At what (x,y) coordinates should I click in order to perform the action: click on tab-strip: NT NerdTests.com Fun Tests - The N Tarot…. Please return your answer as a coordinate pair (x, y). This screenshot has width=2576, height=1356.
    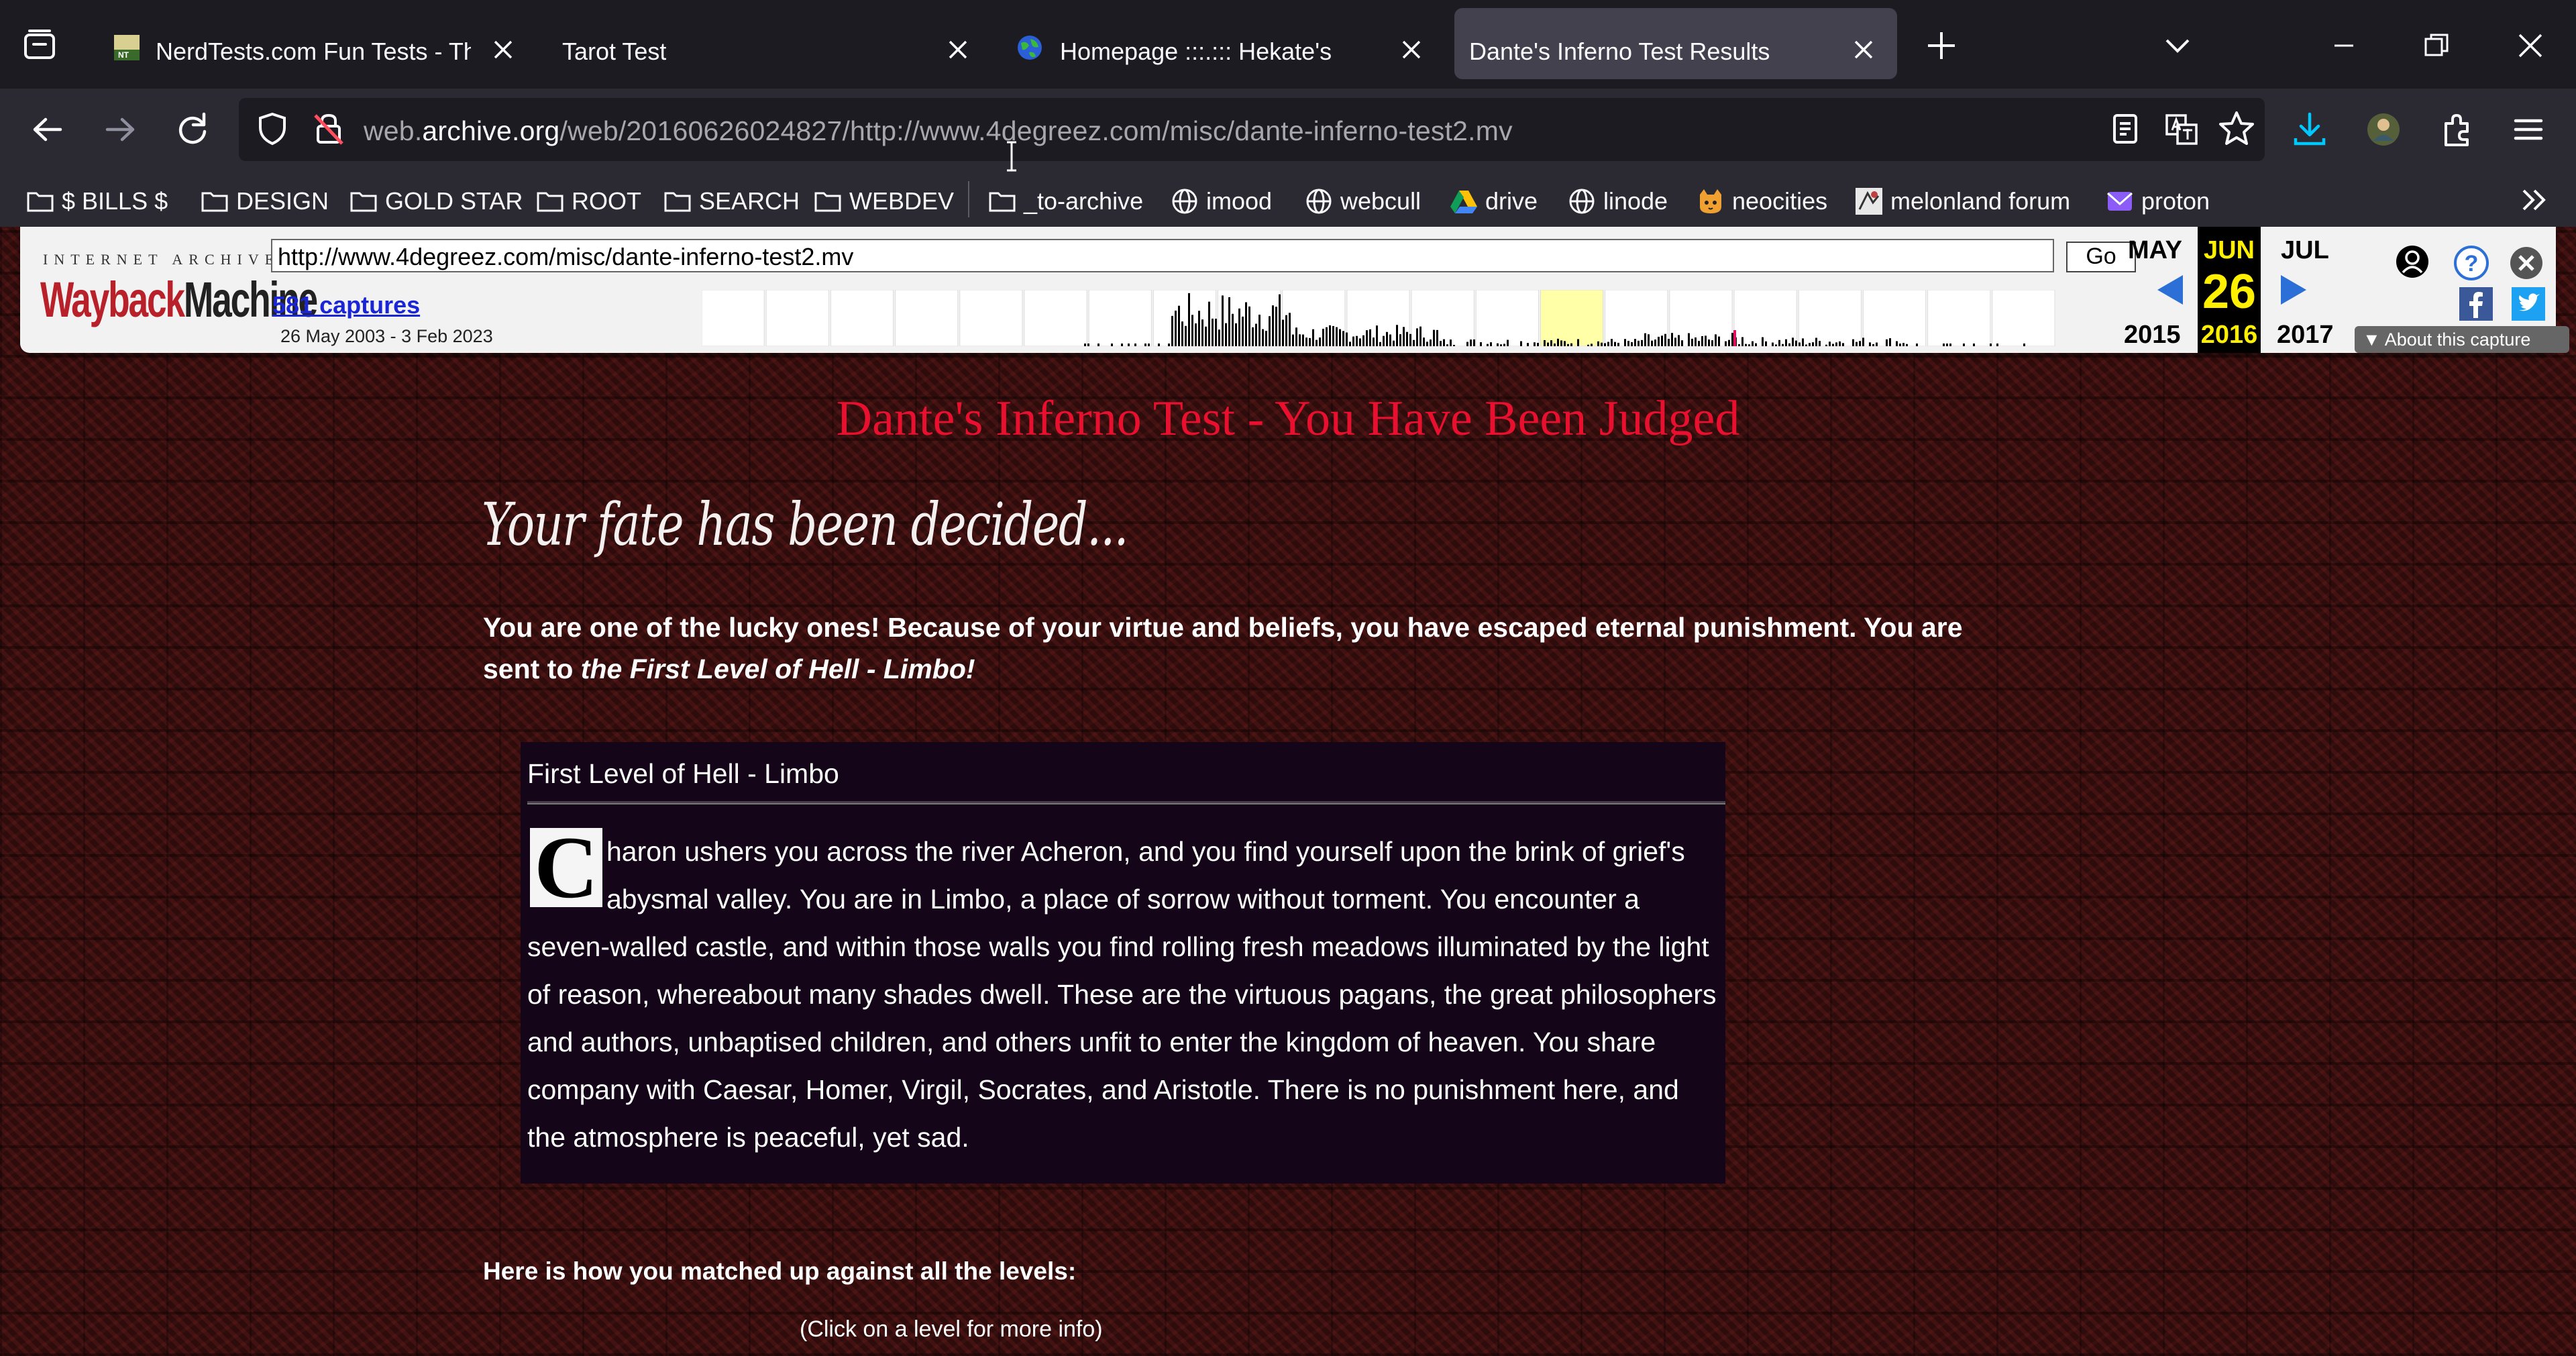
    Looking at the image, I should click on (1288, 44).